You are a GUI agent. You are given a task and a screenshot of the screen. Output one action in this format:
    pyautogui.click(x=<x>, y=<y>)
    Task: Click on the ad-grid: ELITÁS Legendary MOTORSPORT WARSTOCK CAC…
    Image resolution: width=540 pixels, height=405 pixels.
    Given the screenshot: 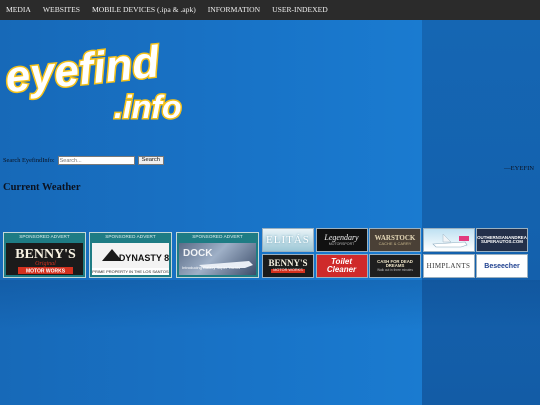 What is the action you would take?
    pyautogui.click(x=396, y=254)
    